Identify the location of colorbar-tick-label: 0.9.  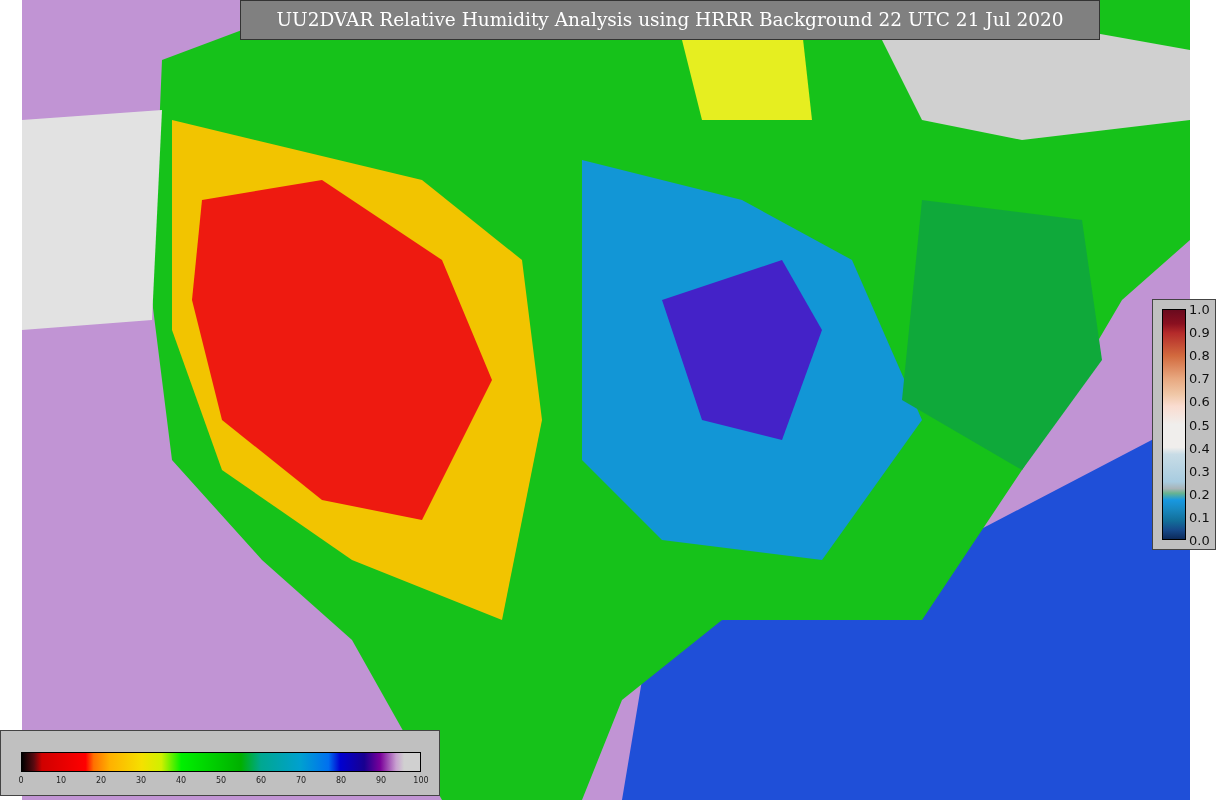
(1199, 332).